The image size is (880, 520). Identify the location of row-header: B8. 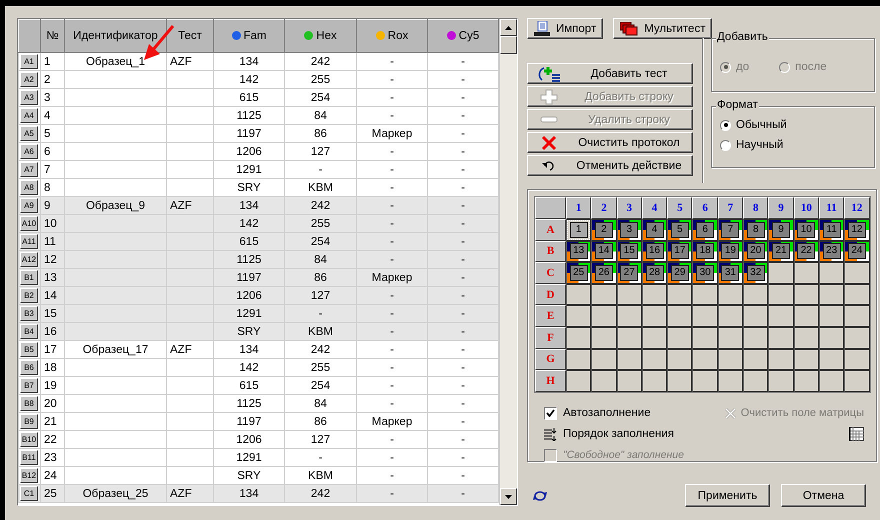
(29, 403).